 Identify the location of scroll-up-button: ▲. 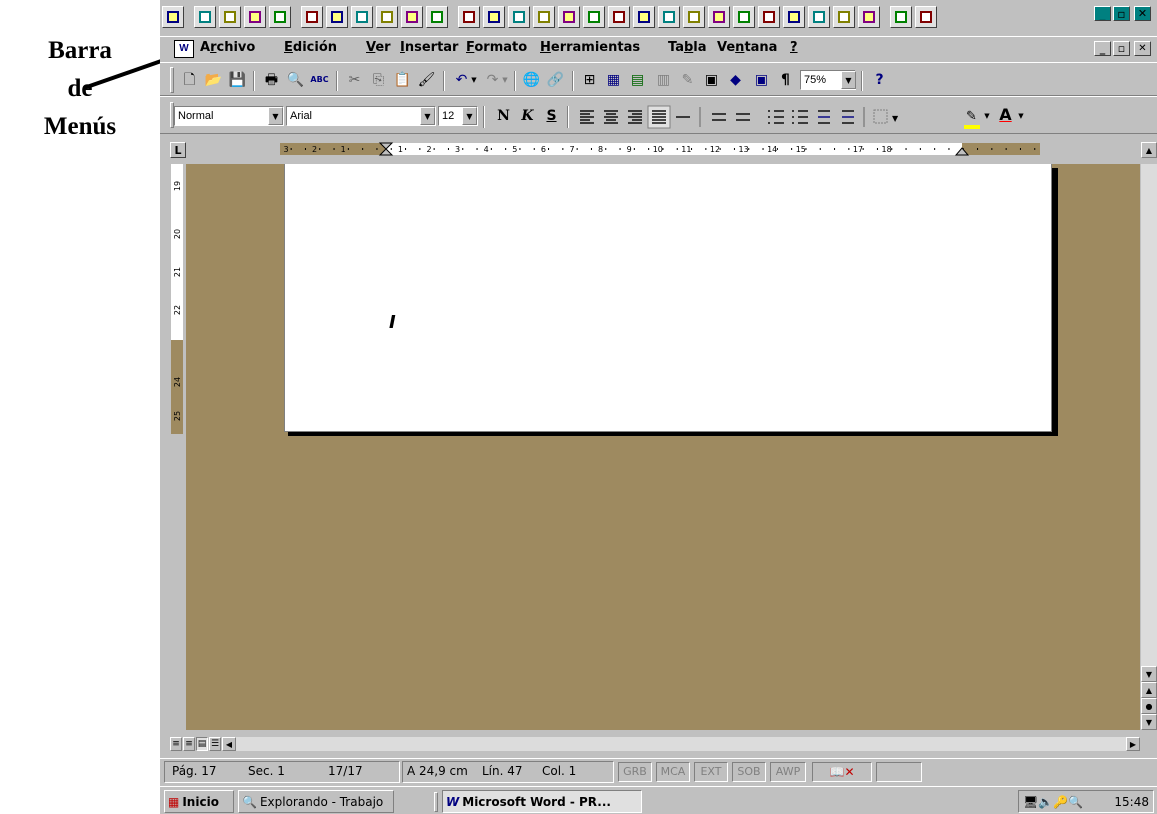
(1149, 150).